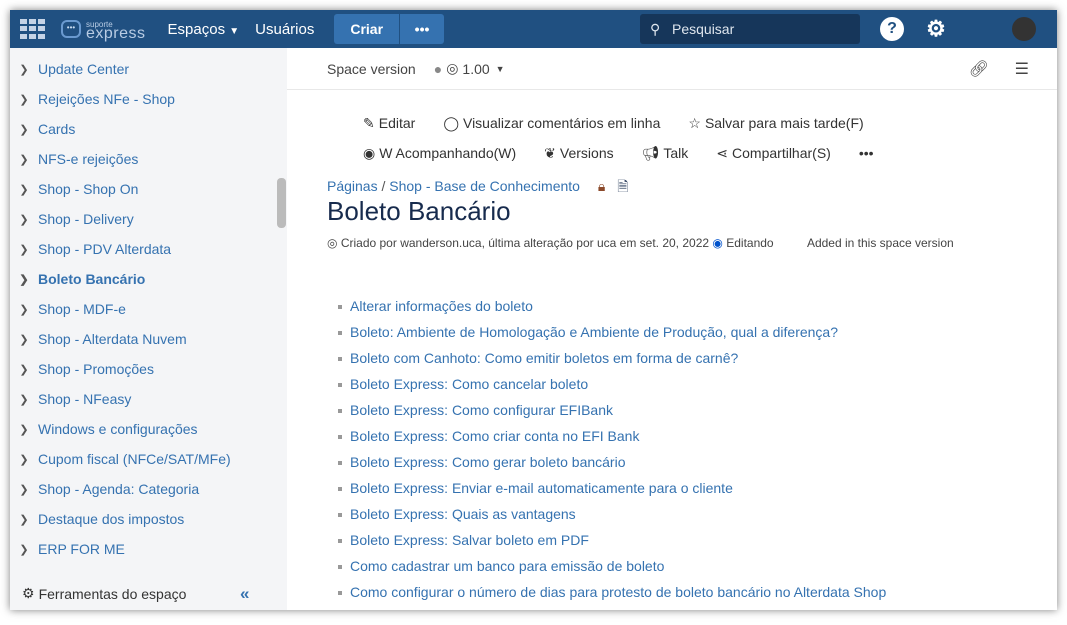  Describe the element at coordinates (204, 29) in the screenshot. I see `nav-spaces: Espaços ▼` at that location.